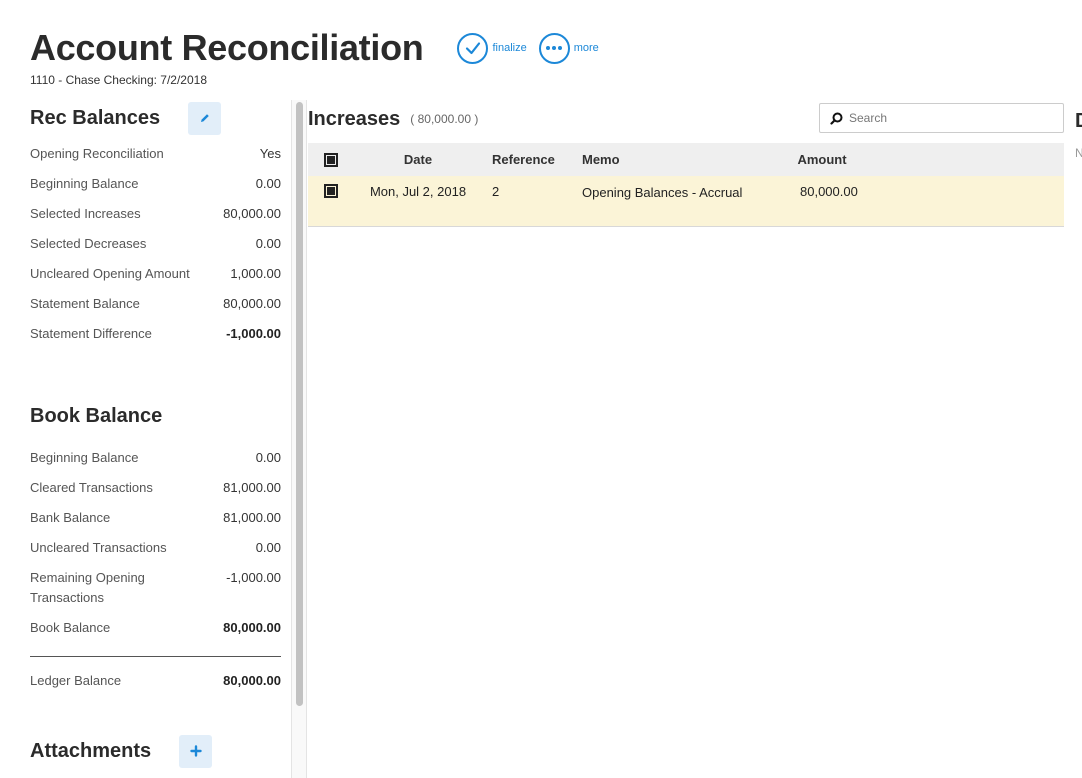  I want to click on more-button: more, so click(568, 48).